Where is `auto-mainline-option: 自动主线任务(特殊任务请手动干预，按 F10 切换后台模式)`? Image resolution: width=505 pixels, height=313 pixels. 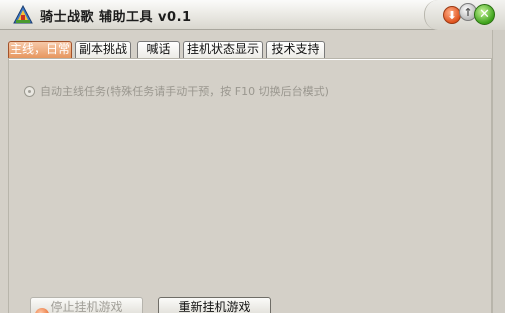
auto-mainline-option: 自动主线任务(特殊任务请手动干预，按 F10 切换后台模式) is located at coordinates (176, 91).